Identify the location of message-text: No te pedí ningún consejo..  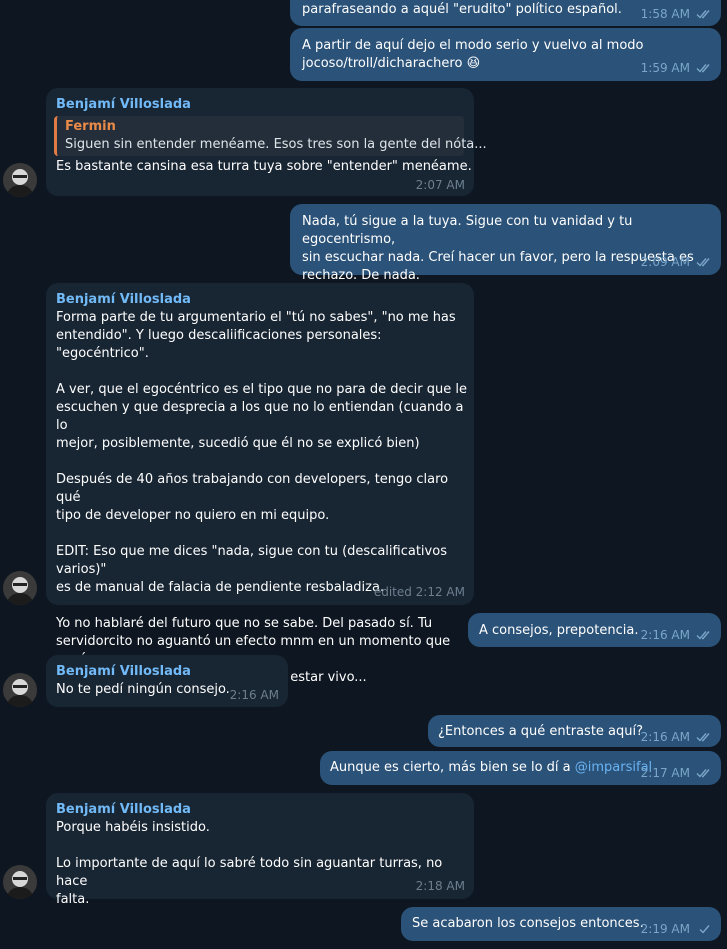
(143, 689).